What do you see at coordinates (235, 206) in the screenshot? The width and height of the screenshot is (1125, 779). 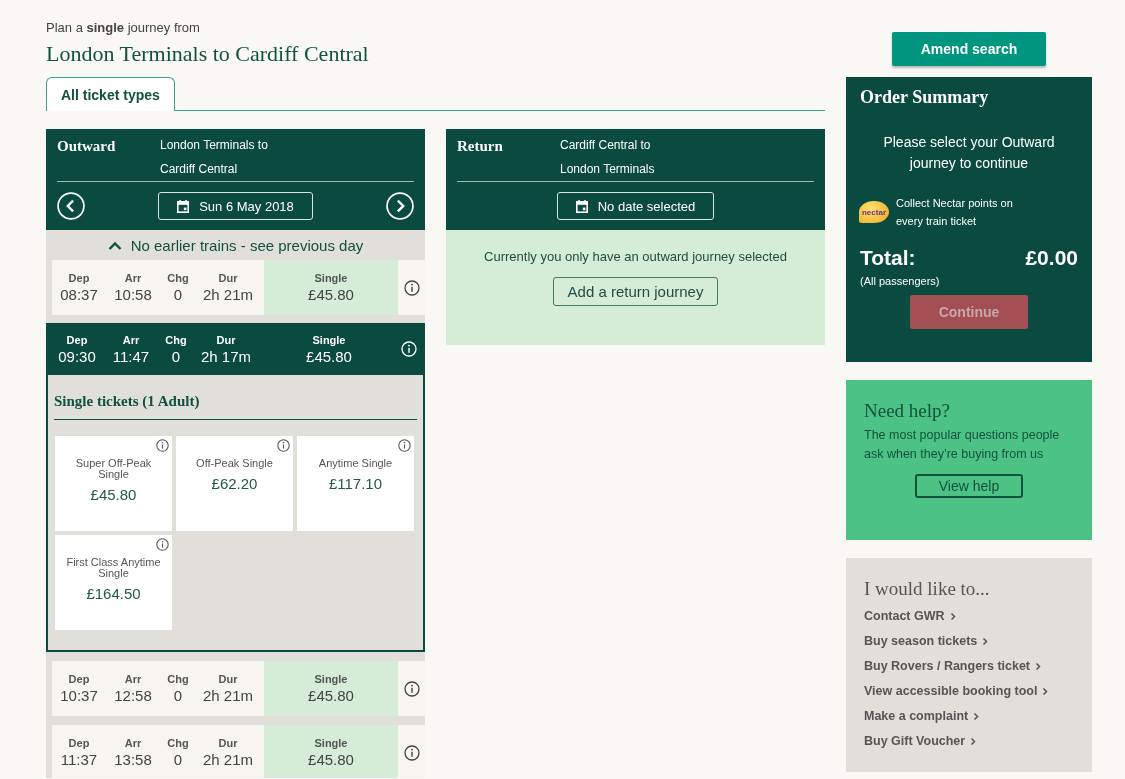 I see `date-button: Sun 6 May 2018` at bounding box center [235, 206].